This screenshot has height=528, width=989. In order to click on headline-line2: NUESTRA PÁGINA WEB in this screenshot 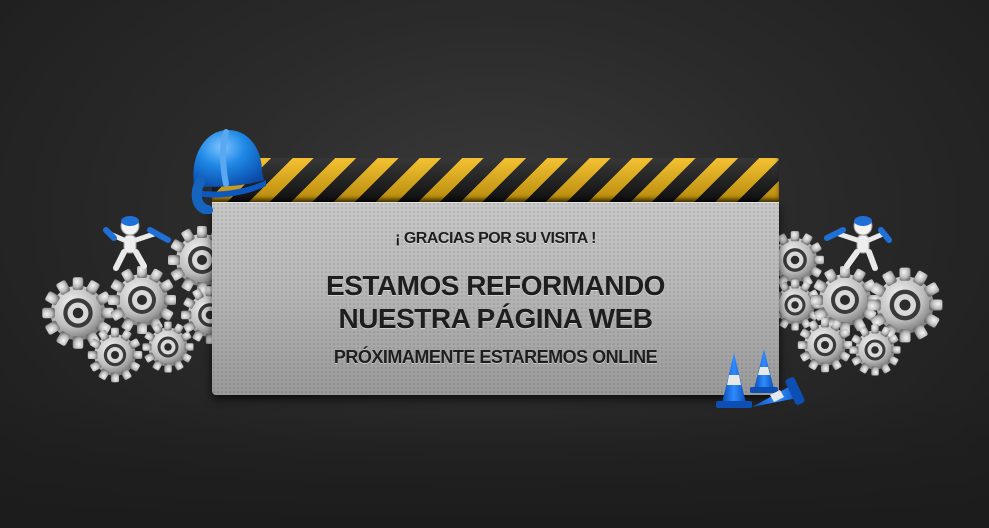, I will do `click(495, 318)`.